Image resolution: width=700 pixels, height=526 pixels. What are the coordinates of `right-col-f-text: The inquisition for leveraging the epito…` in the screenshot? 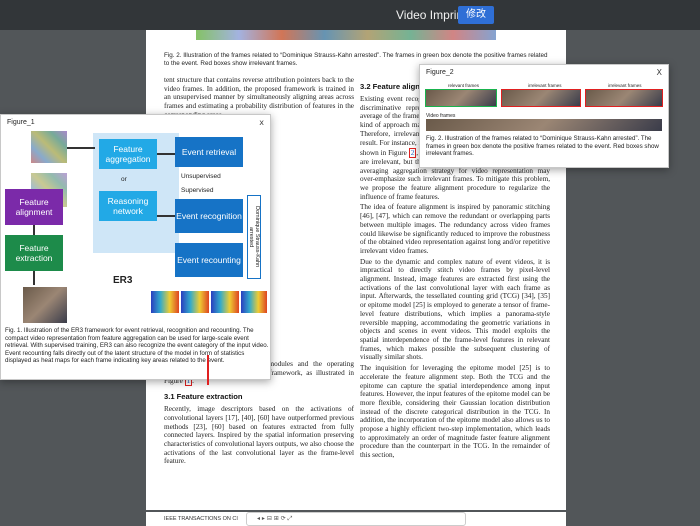 It's located at (455, 412).